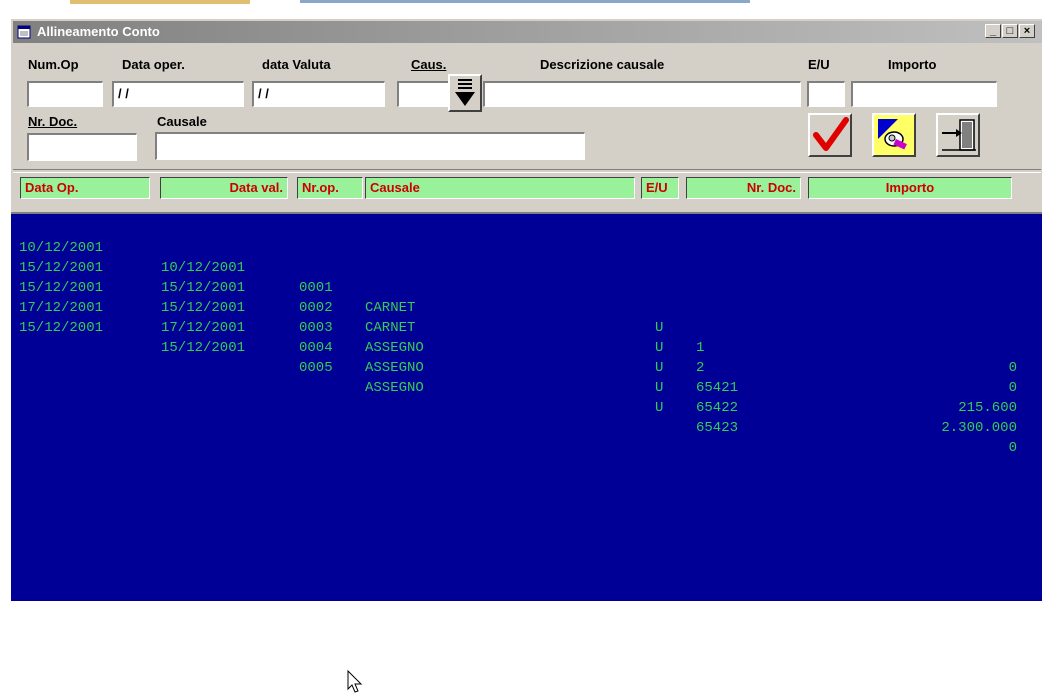 Image resolution: width=1042 pixels, height=699 pixels. What do you see at coordinates (826, 94) in the screenshot?
I see `eu-field` at bounding box center [826, 94].